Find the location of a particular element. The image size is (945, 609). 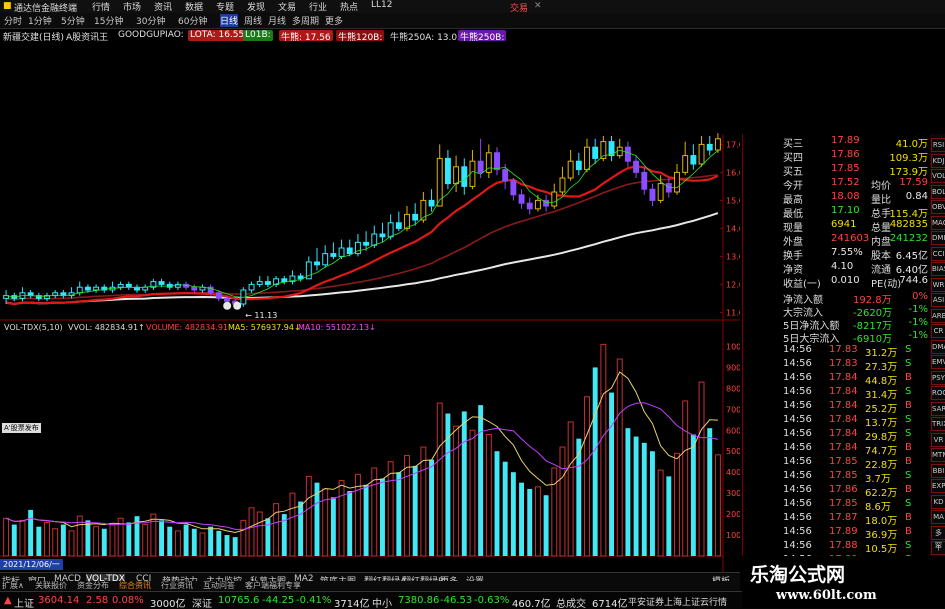

indicator-dmi-icon: DMI is located at coordinates (938, 238).